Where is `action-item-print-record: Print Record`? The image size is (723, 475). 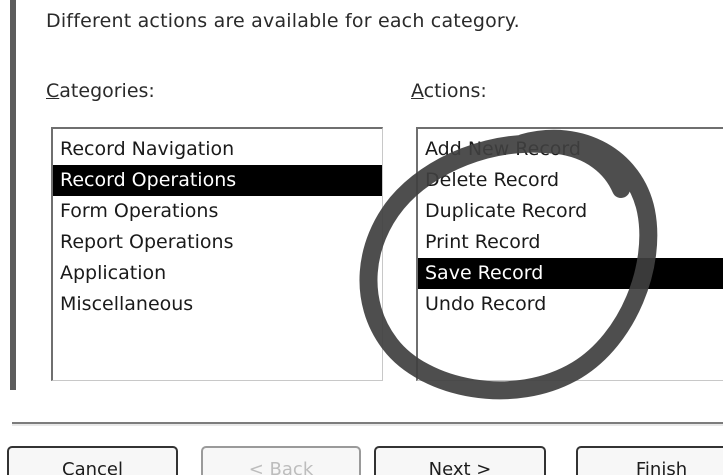
action-item-print-record: Print Record is located at coordinates (570, 242).